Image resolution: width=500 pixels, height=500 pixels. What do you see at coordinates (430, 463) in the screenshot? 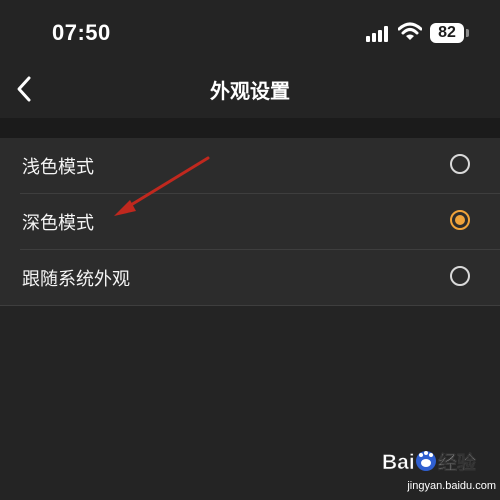
I see `baidu-logo-icon: Bai 经验` at bounding box center [430, 463].